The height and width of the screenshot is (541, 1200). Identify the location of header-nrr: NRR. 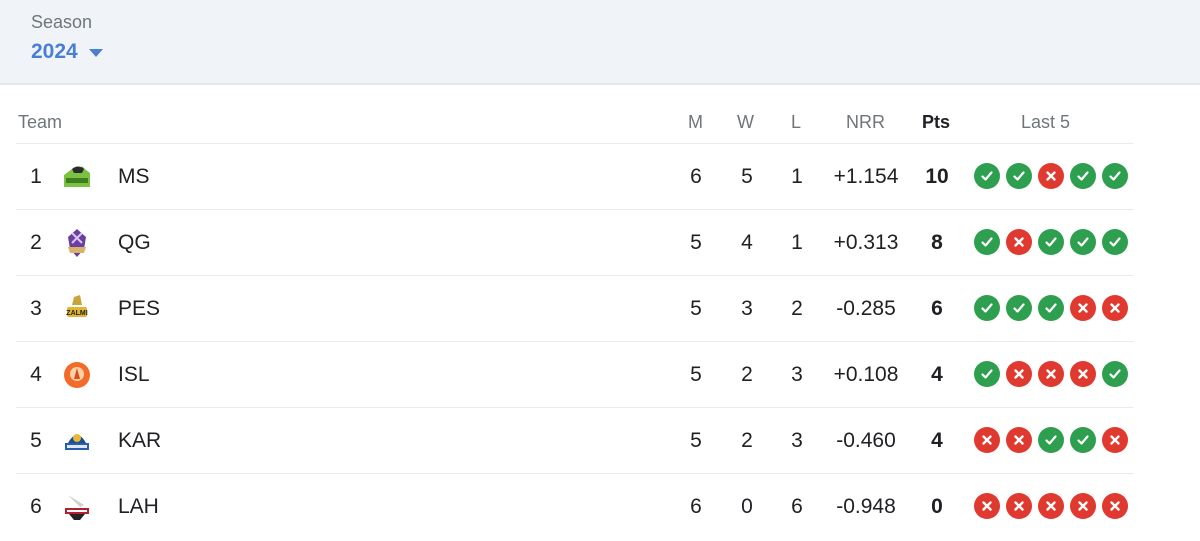
(865, 122).